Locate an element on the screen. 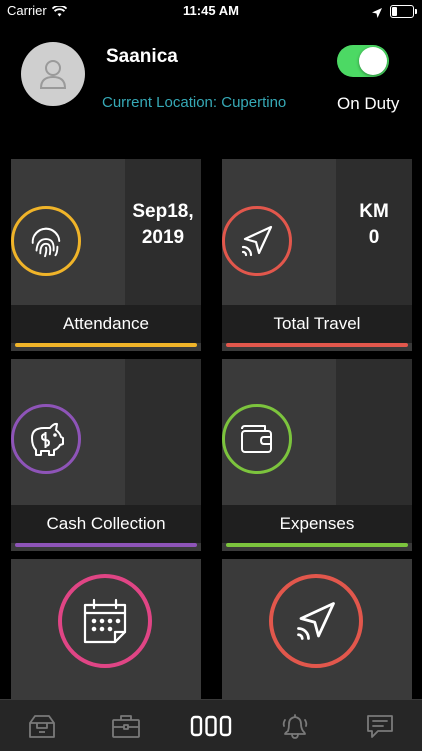 The width and height of the screenshot is (422, 751). briefcase-icon is located at coordinates (126, 726).